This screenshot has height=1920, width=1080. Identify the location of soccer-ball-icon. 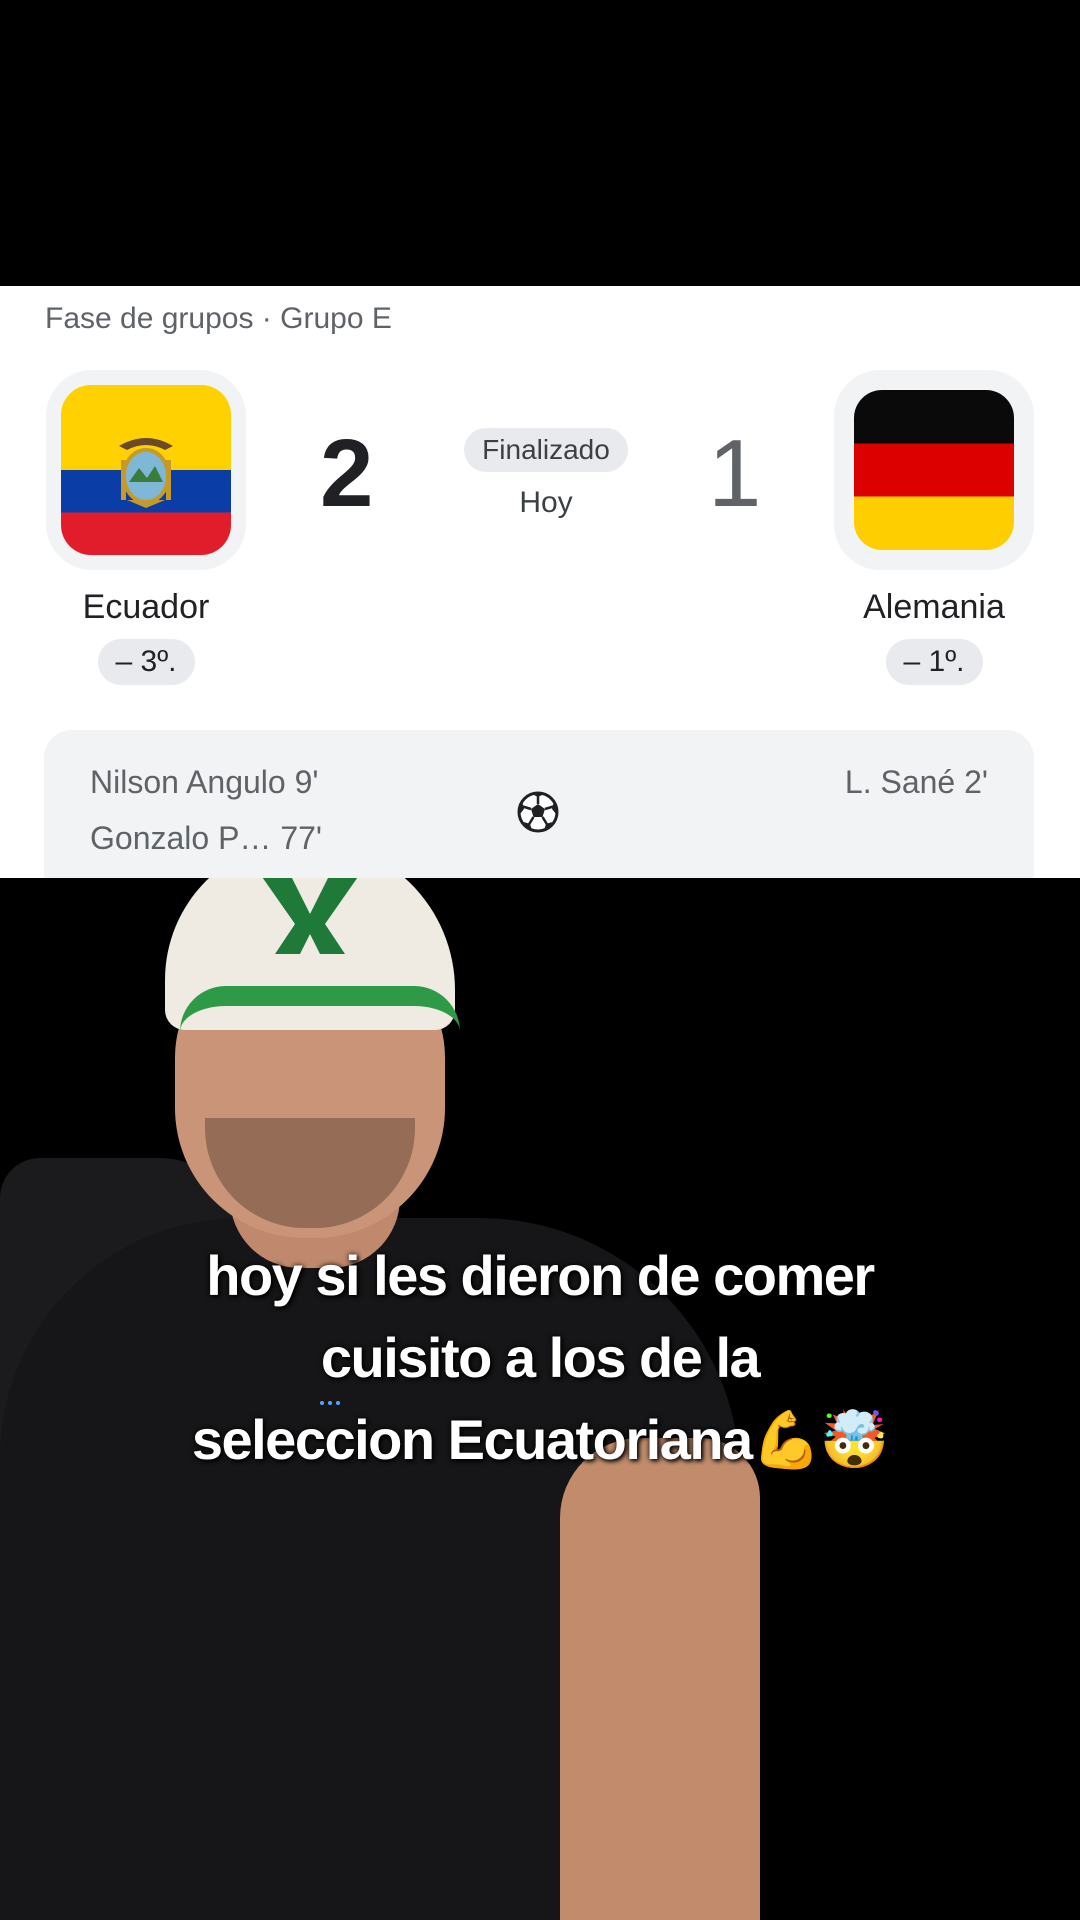
(538, 812).